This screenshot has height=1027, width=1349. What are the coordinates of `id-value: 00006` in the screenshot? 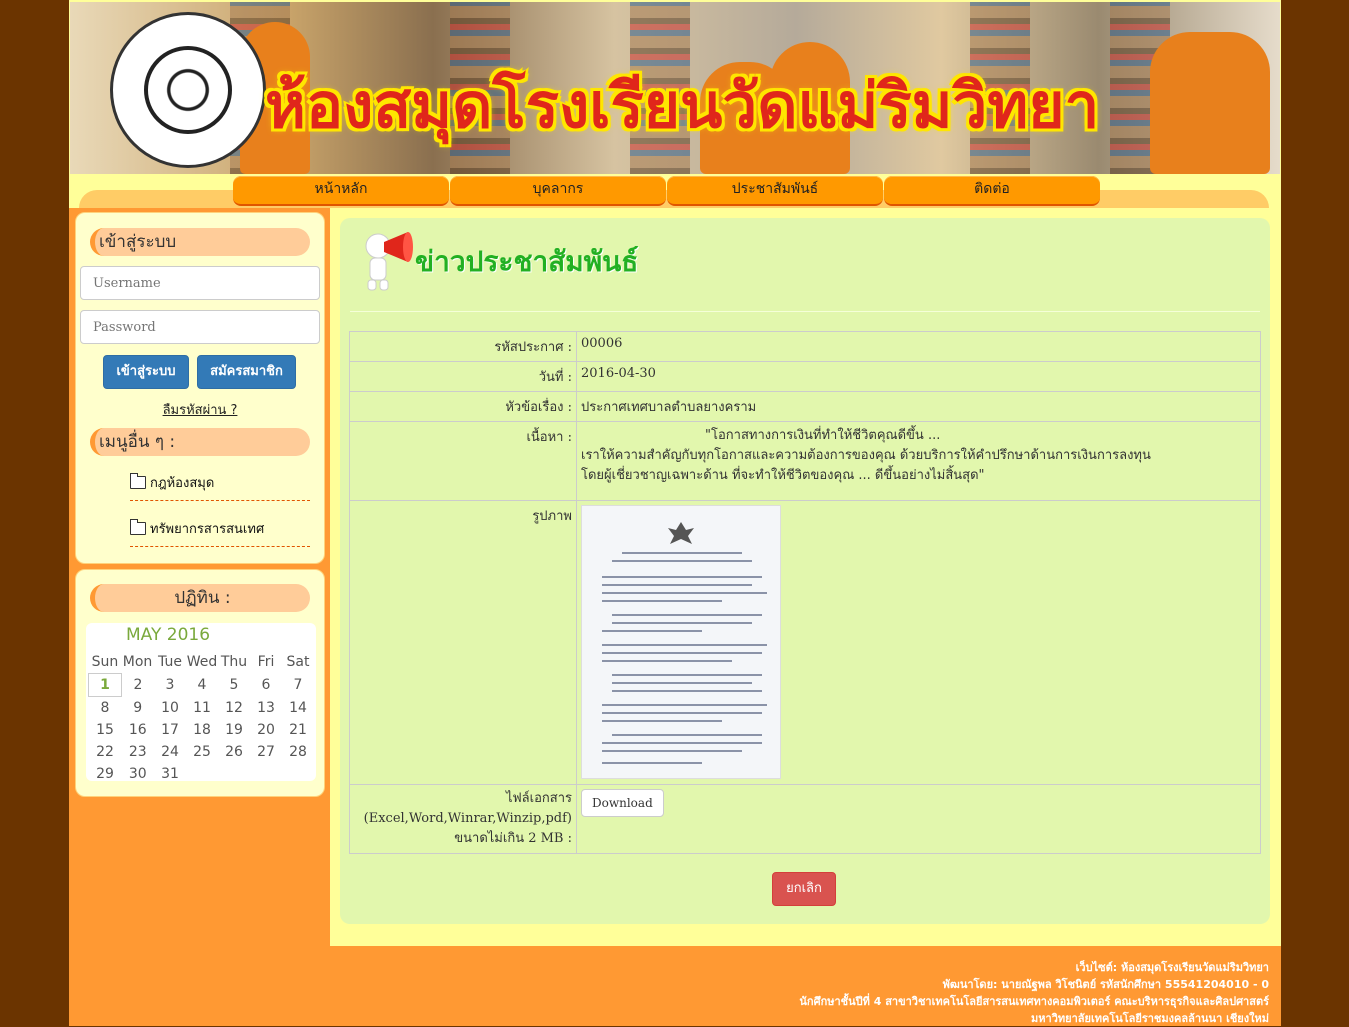 It's located at (918, 346).